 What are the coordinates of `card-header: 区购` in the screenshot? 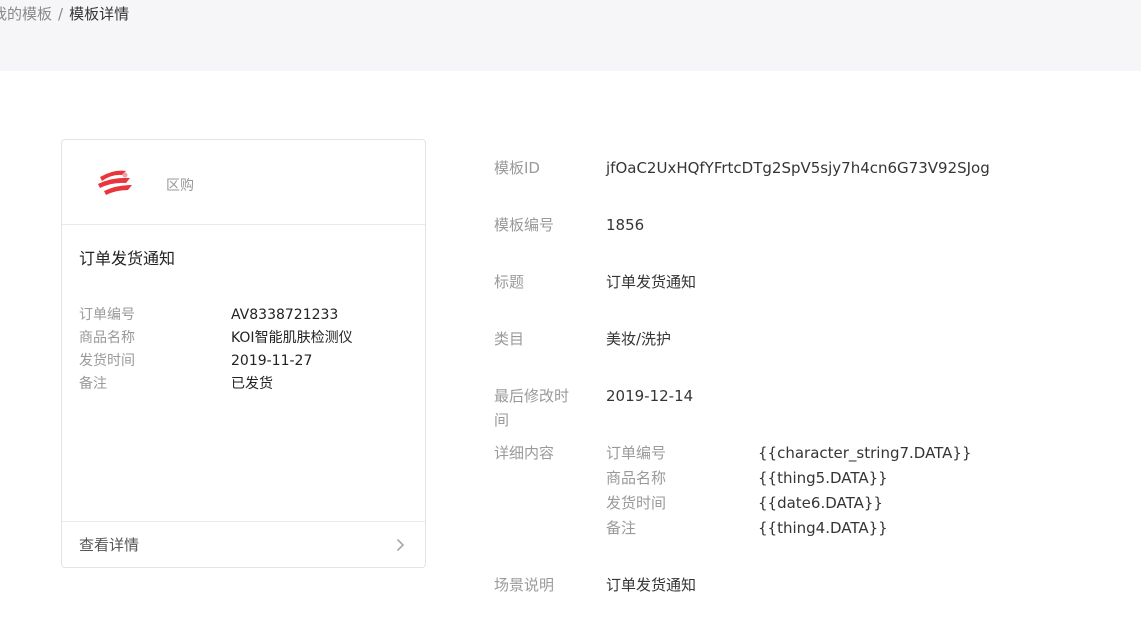 It's located at (243, 182).